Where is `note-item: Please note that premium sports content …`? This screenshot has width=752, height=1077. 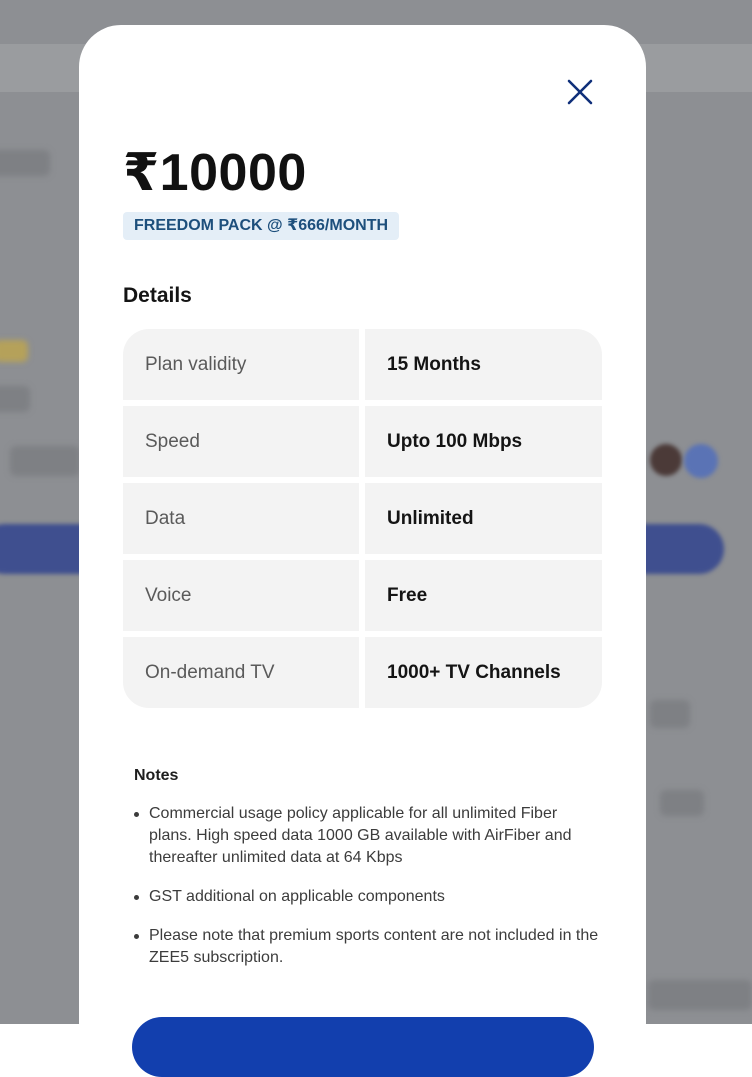 note-item: Please note that premium sports content … is located at coordinates (369, 947).